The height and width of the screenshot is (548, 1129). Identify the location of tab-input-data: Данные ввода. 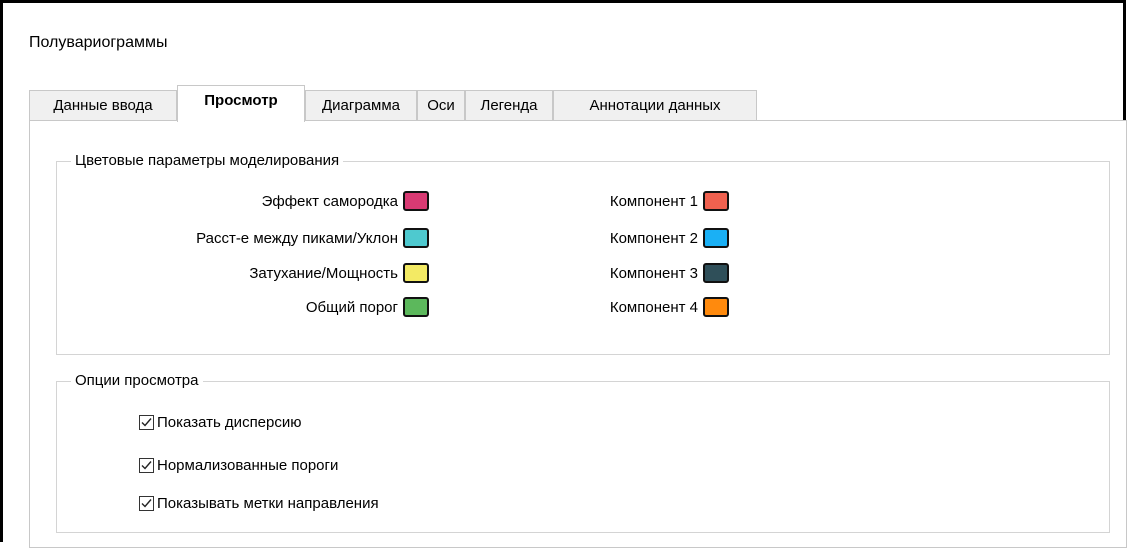
(103, 105).